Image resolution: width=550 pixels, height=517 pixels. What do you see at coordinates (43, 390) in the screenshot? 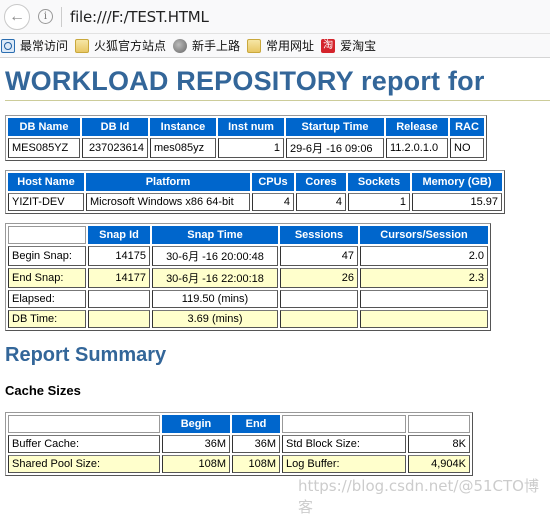
I see `cache-sizes-heading: Cache Sizes` at bounding box center [43, 390].